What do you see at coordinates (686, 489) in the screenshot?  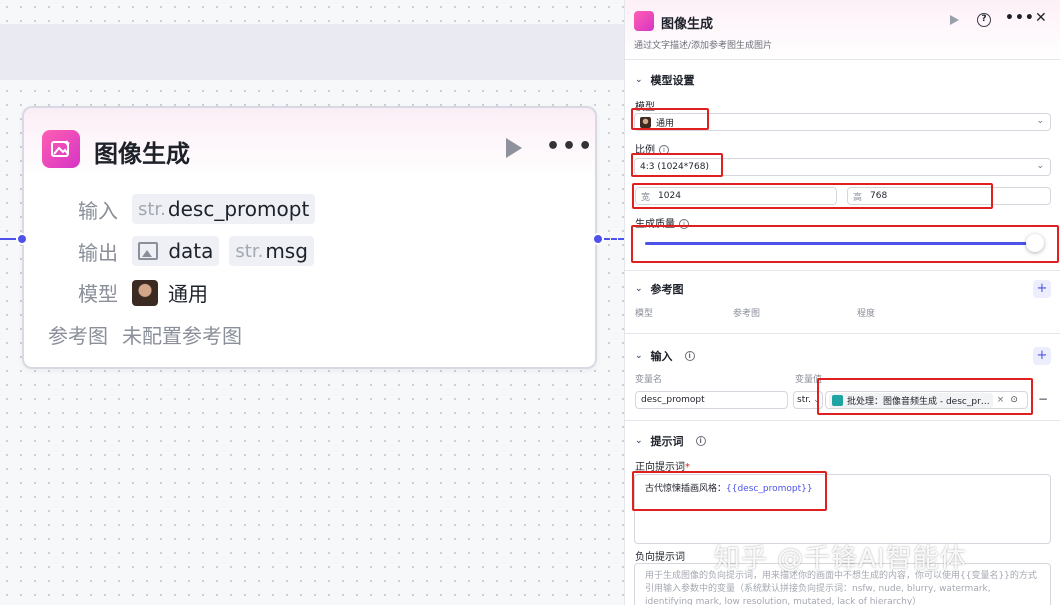 I see `positive-prompt-text: 古代惊悚插画风格：` at bounding box center [686, 489].